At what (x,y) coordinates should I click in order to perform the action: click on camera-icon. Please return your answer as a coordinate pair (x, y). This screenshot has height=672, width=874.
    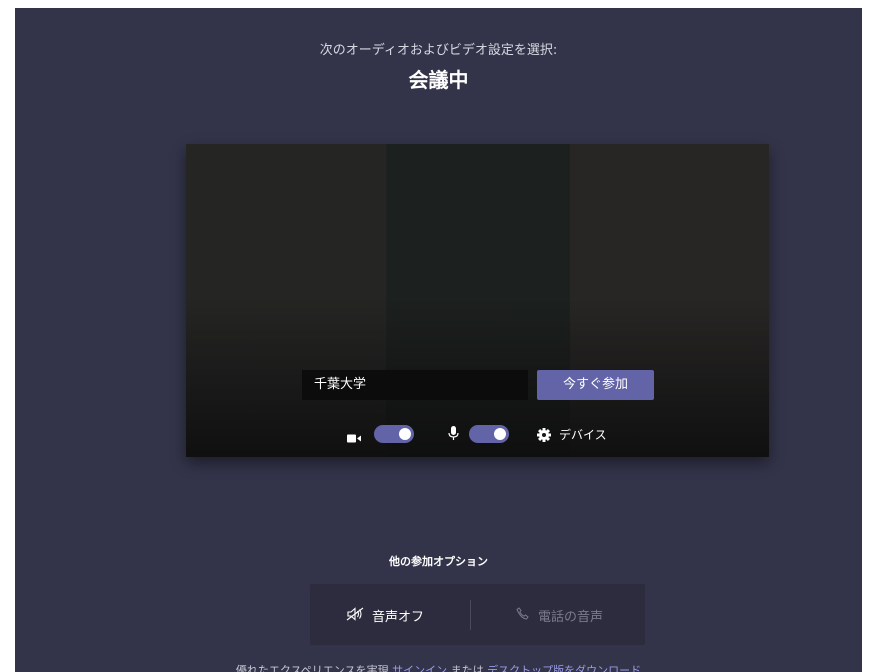
    Looking at the image, I should click on (354, 438).